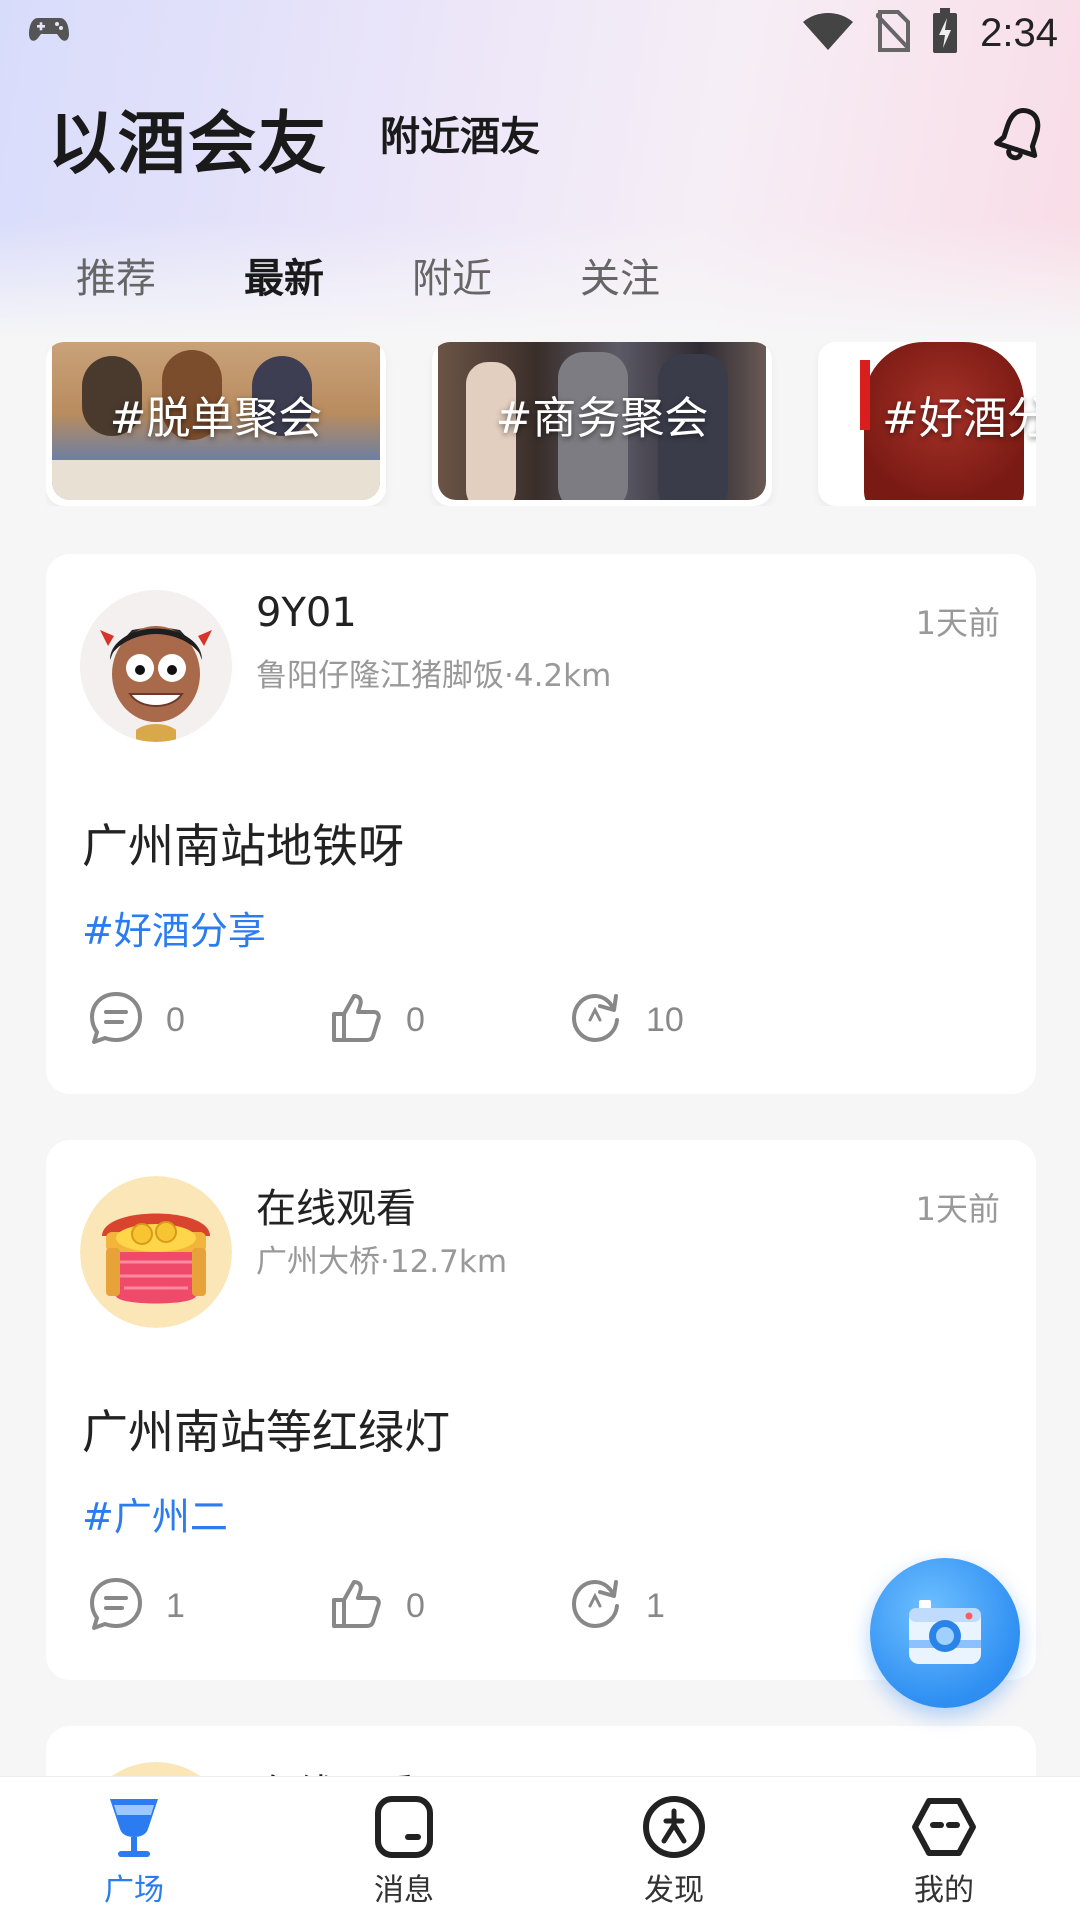 The image size is (1080, 1920). I want to click on share-count: 1, so click(655, 1605).